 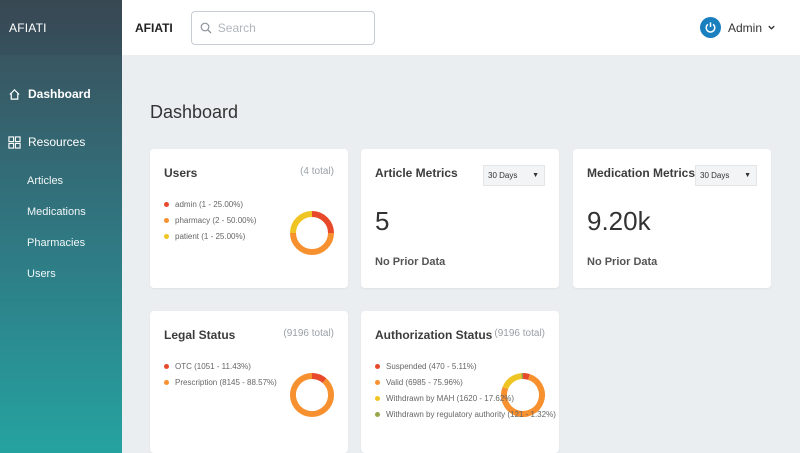 I want to click on card-title: Legal Status, so click(x=200, y=335).